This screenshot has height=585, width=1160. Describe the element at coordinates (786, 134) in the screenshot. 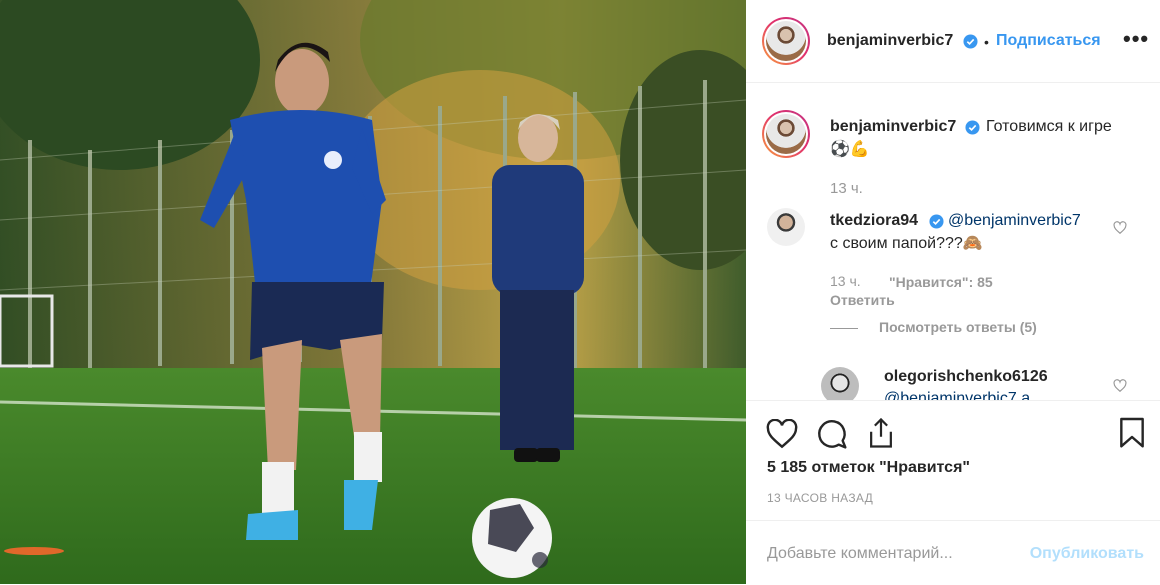

I see `caption-author-avatar` at that location.